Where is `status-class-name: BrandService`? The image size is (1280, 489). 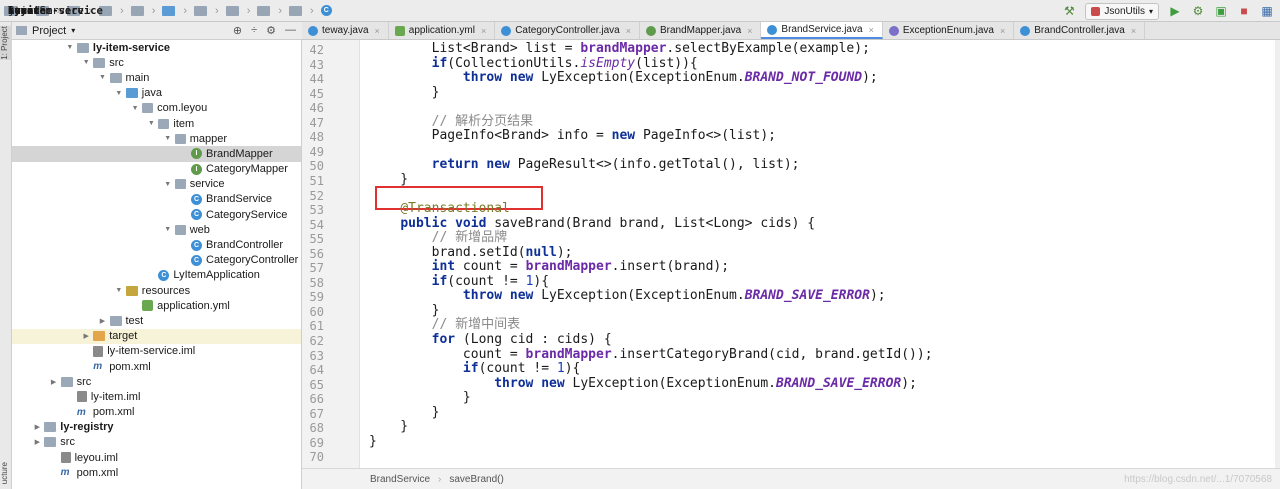 status-class-name: BrandService is located at coordinates (400, 479).